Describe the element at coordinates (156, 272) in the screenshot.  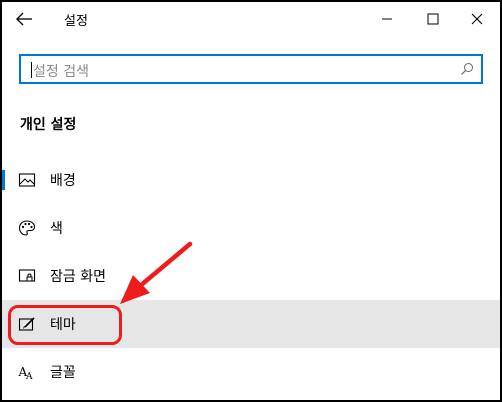
I see `red-arrow-icon` at that location.